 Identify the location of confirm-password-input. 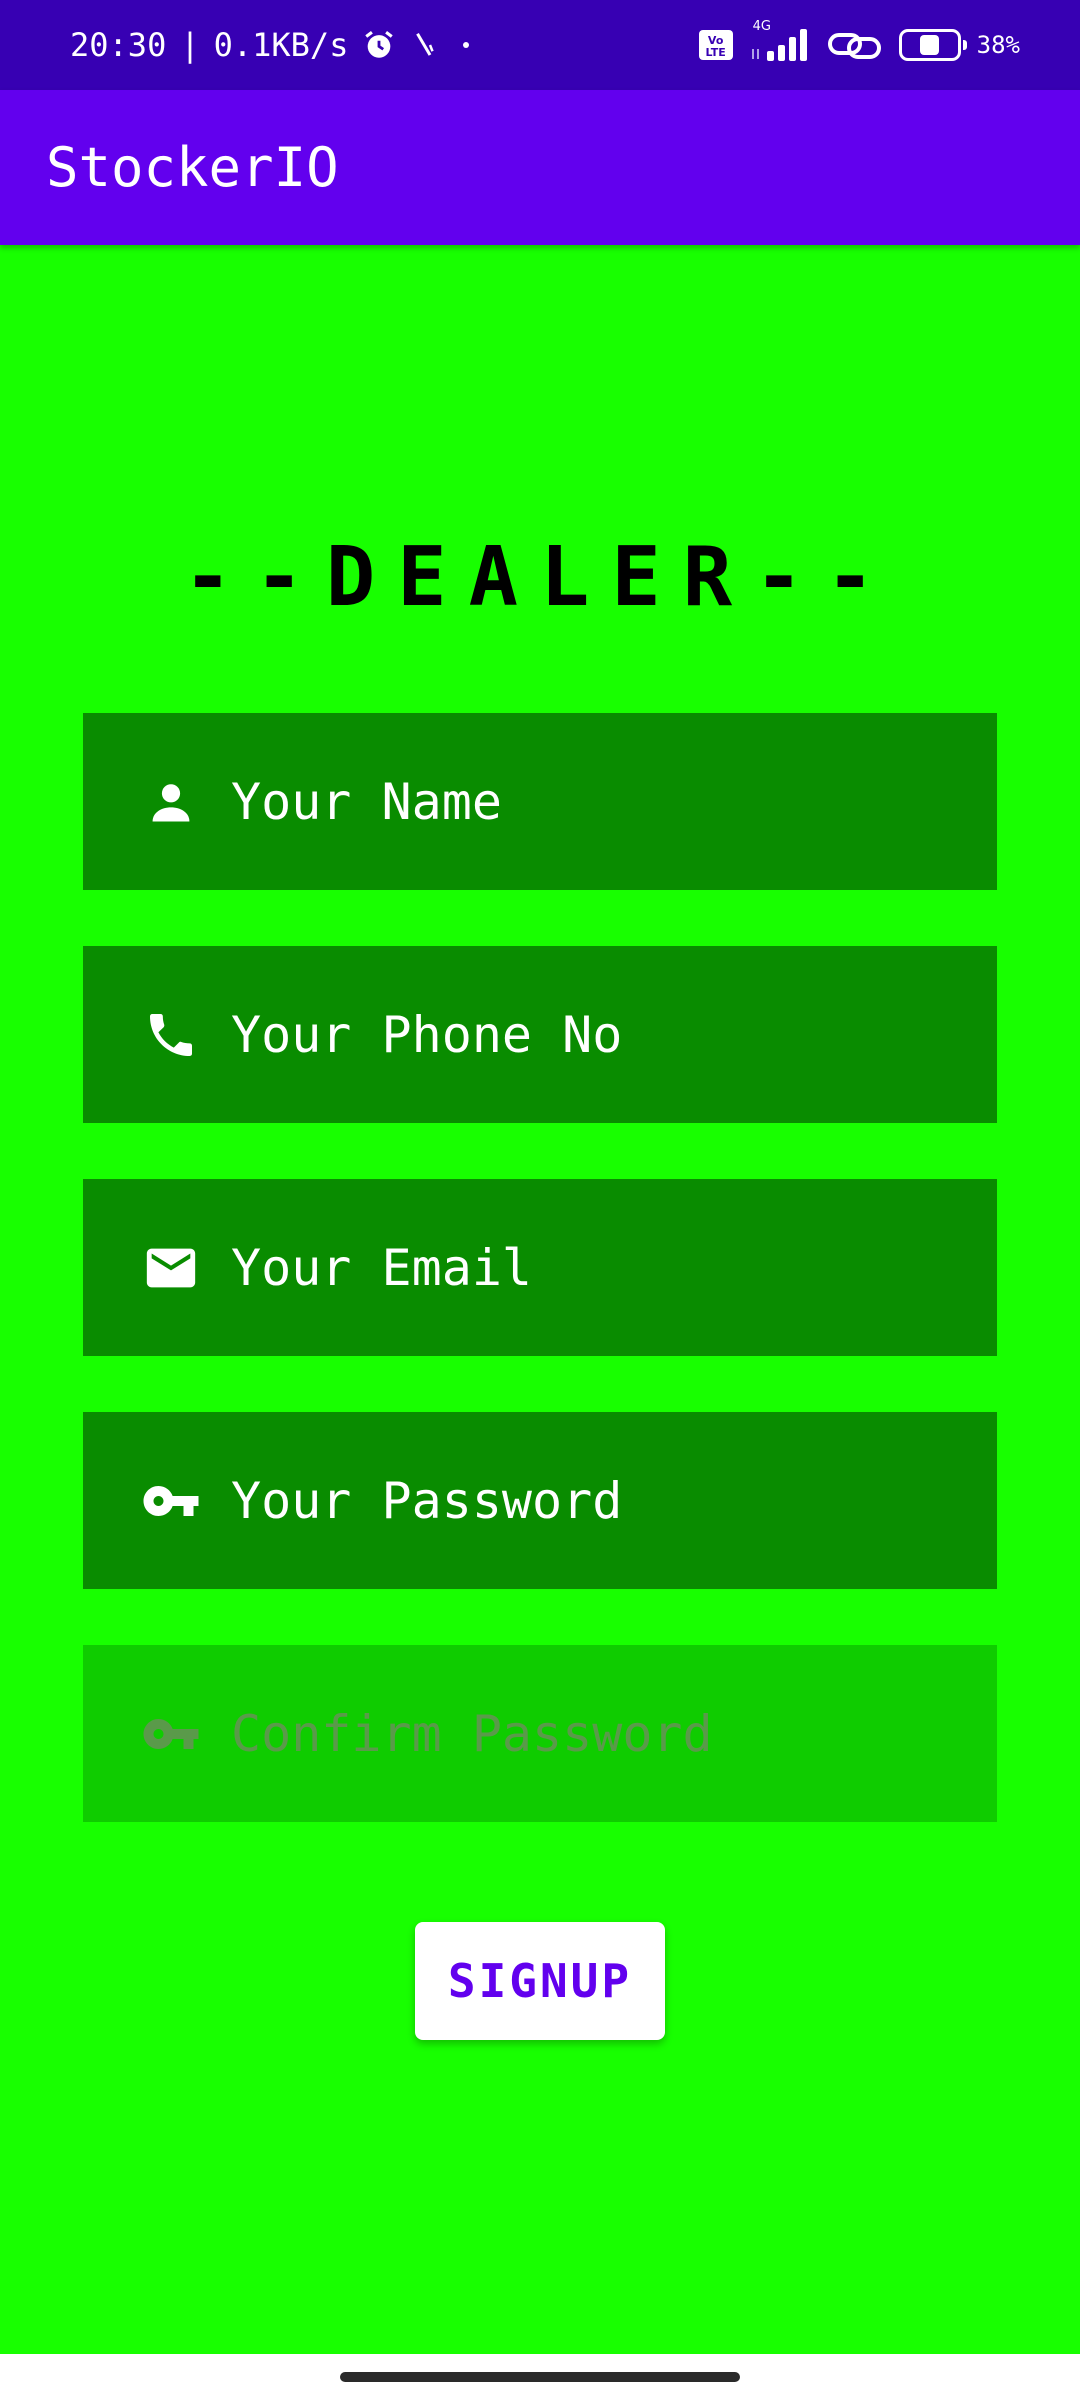
(614, 1733).